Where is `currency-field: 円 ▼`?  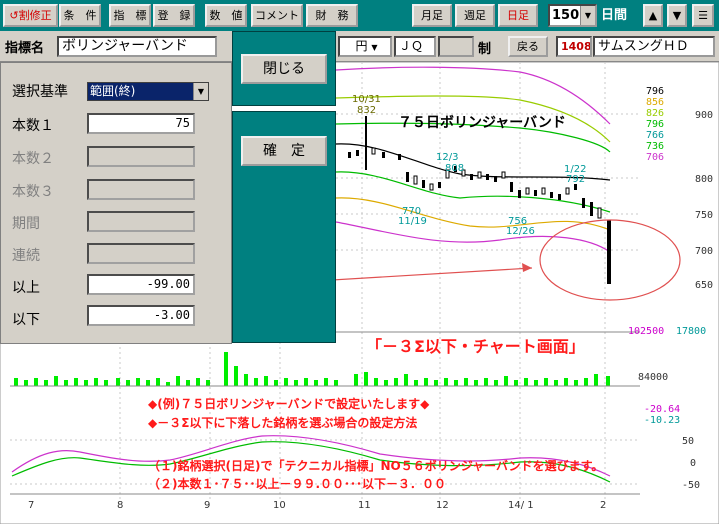 currency-field: 円 ▼ is located at coordinates (365, 46).